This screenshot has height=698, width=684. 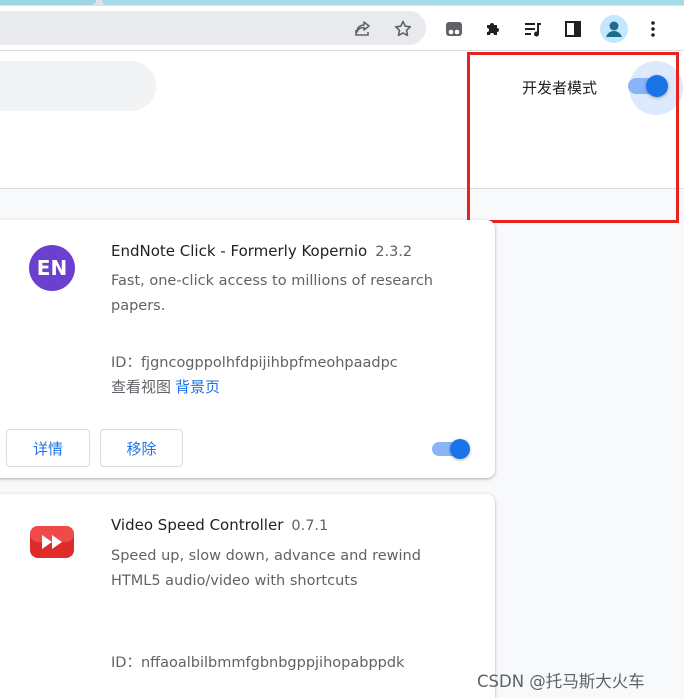 I want to click on endnote-logo-text: EN, so click(x=52, y=268).